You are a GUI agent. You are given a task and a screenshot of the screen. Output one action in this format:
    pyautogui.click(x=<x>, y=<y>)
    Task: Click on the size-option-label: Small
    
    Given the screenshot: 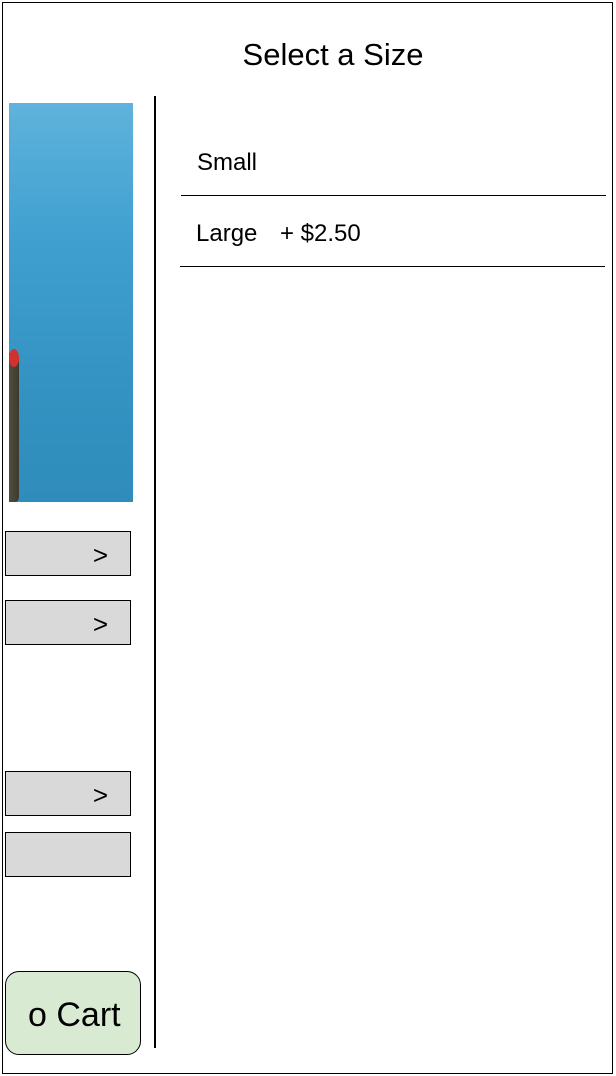 What is the action you would take?
    pyautogui.click(x=227, y=162)
    